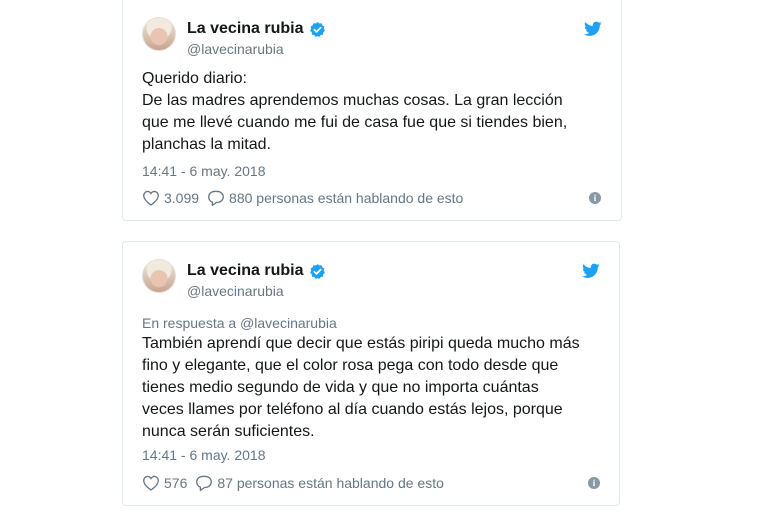  Describe the element at coordinates (239, 323) in the screenshot. I see `reply-context: En respuesta a @lavecinarubia` at that location.